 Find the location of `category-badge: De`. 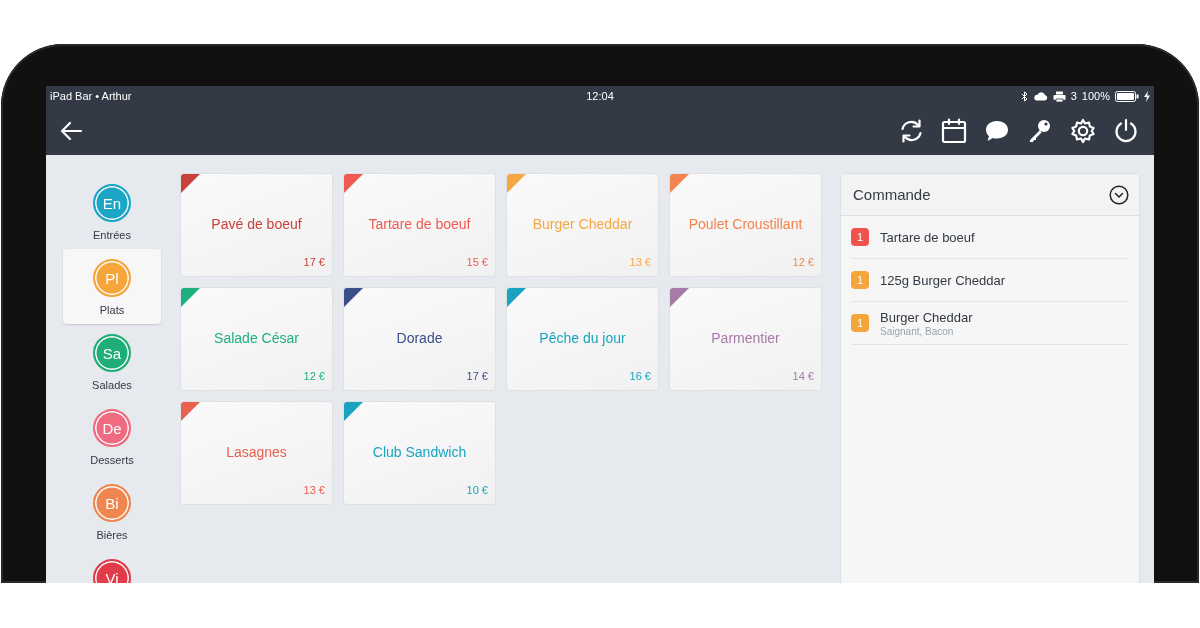

category-badge: De is located at coordinates (112, 428).